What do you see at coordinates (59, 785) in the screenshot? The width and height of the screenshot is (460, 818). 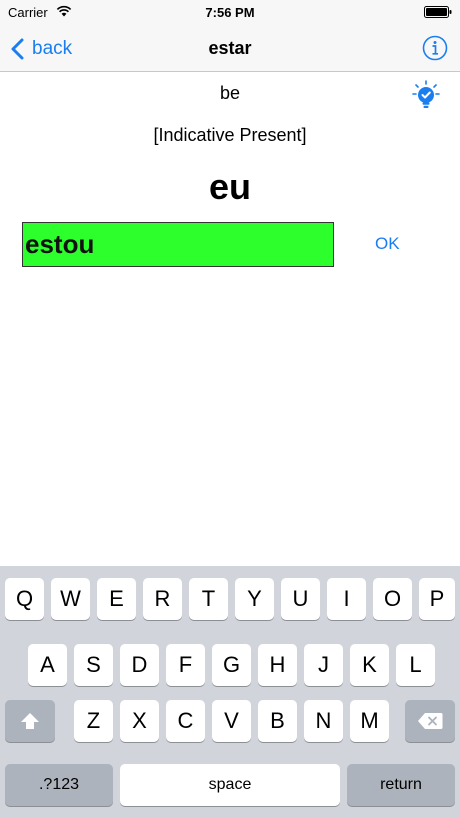 I see `numbers-key: .?123` at bounding box center [59, 785].